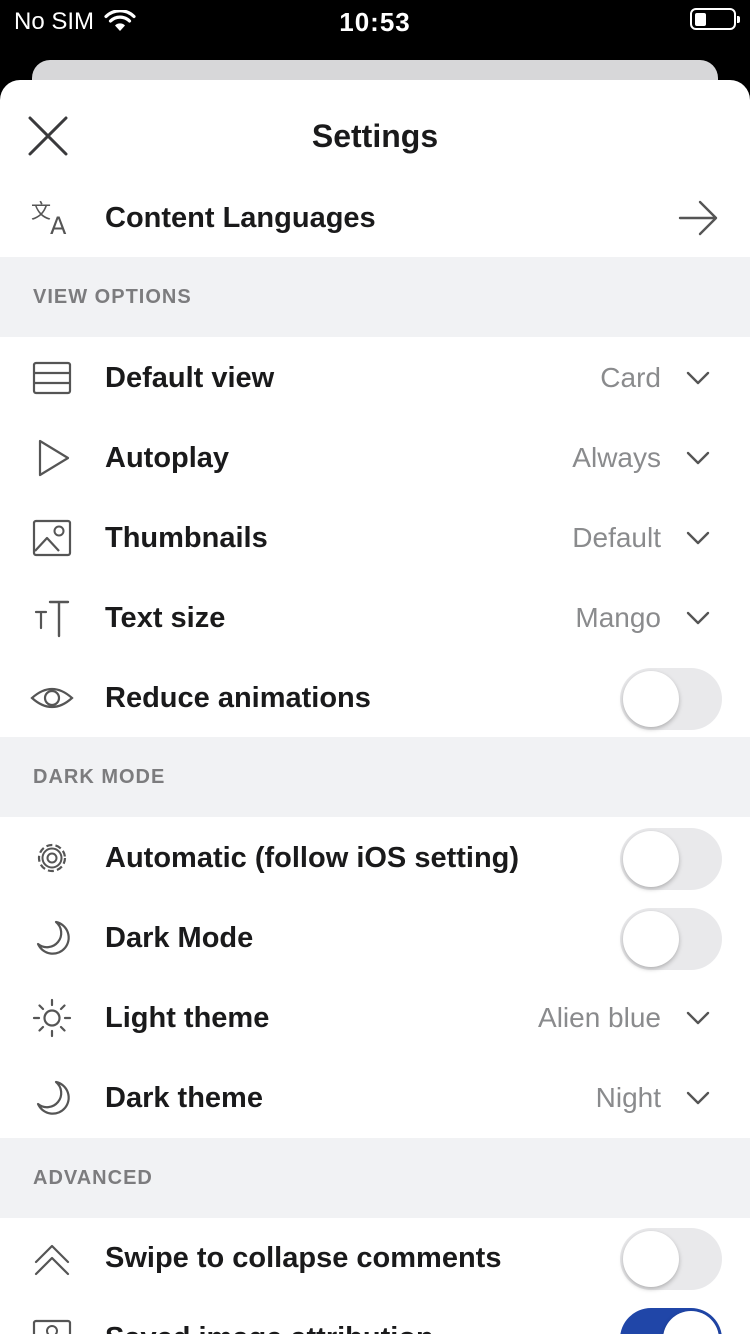 Image resolution: width=750 pixels, height=1334 pixels. Describe the element at coordinates (52, 378) in the screenshot. I see `card-view-icon` at that location.